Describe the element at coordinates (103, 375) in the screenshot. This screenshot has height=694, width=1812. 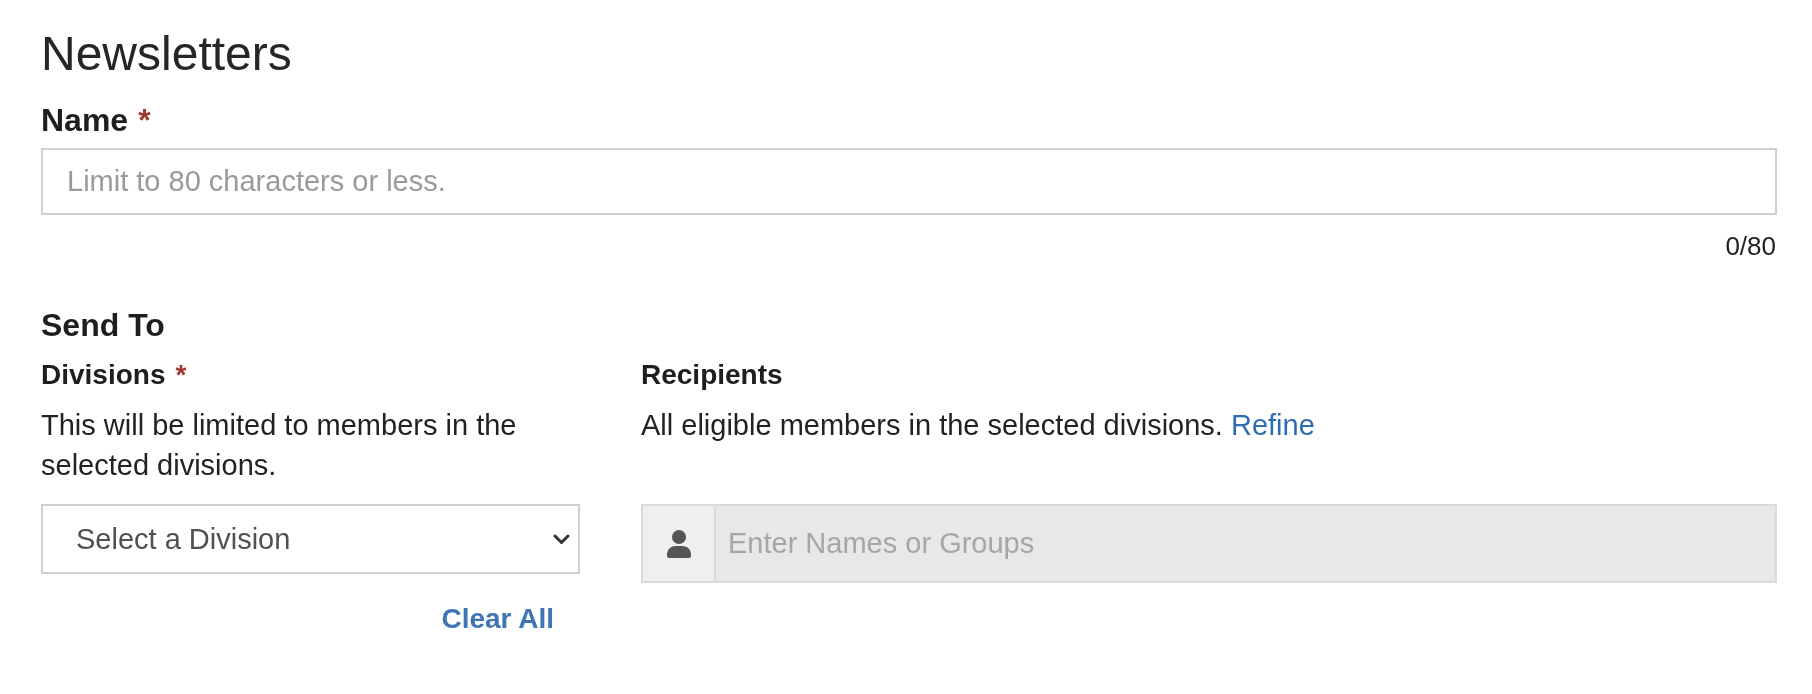
I see `field-label: Divisions` at that location.